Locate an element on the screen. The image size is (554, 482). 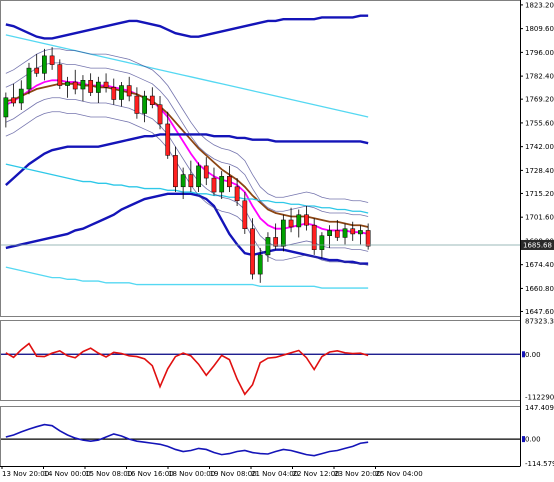
time-tick-label: 16 Nov 16:00 is located at coordinates (150, 474).